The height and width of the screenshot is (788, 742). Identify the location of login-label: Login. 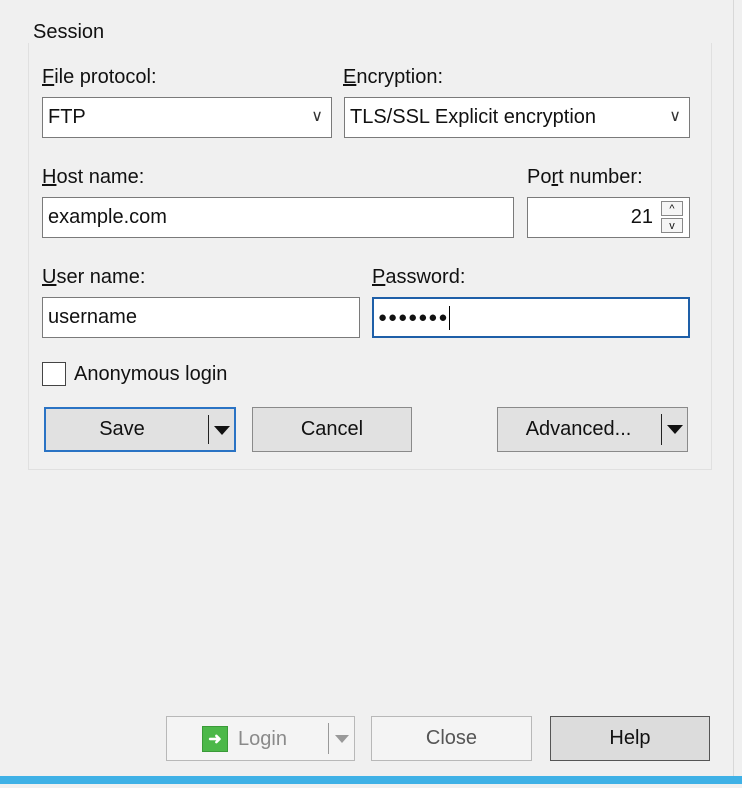
(262, 739).